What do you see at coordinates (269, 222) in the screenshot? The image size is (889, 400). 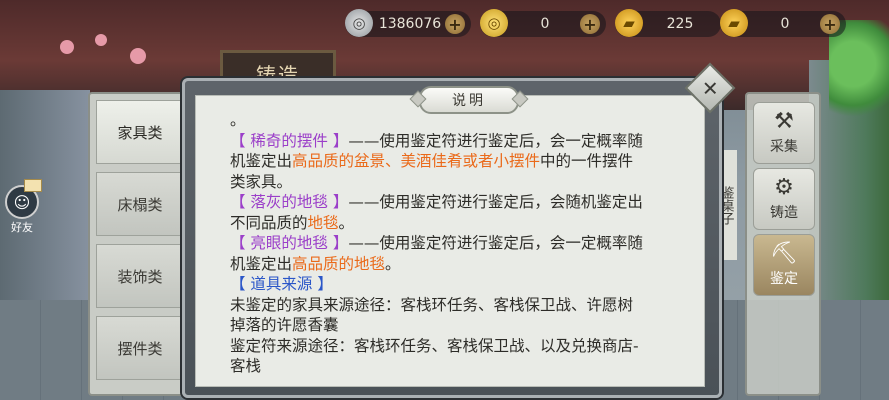 I see `dialog-text-segment: 不同品质的` at bounding box center [269, 222].